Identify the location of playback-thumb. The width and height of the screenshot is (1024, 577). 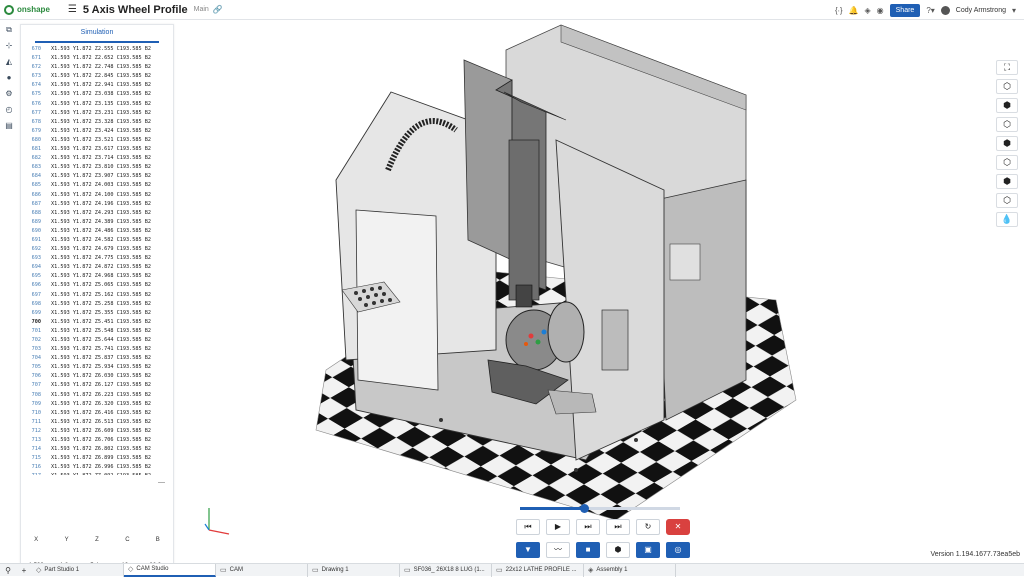
(584, 508).